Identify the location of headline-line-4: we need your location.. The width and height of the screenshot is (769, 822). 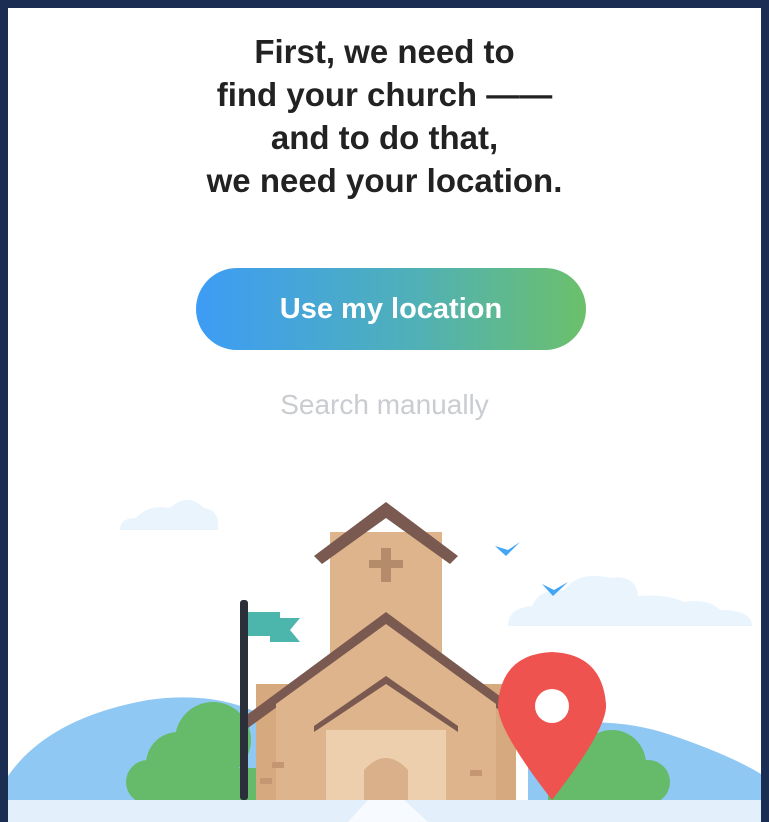
(384, 180).